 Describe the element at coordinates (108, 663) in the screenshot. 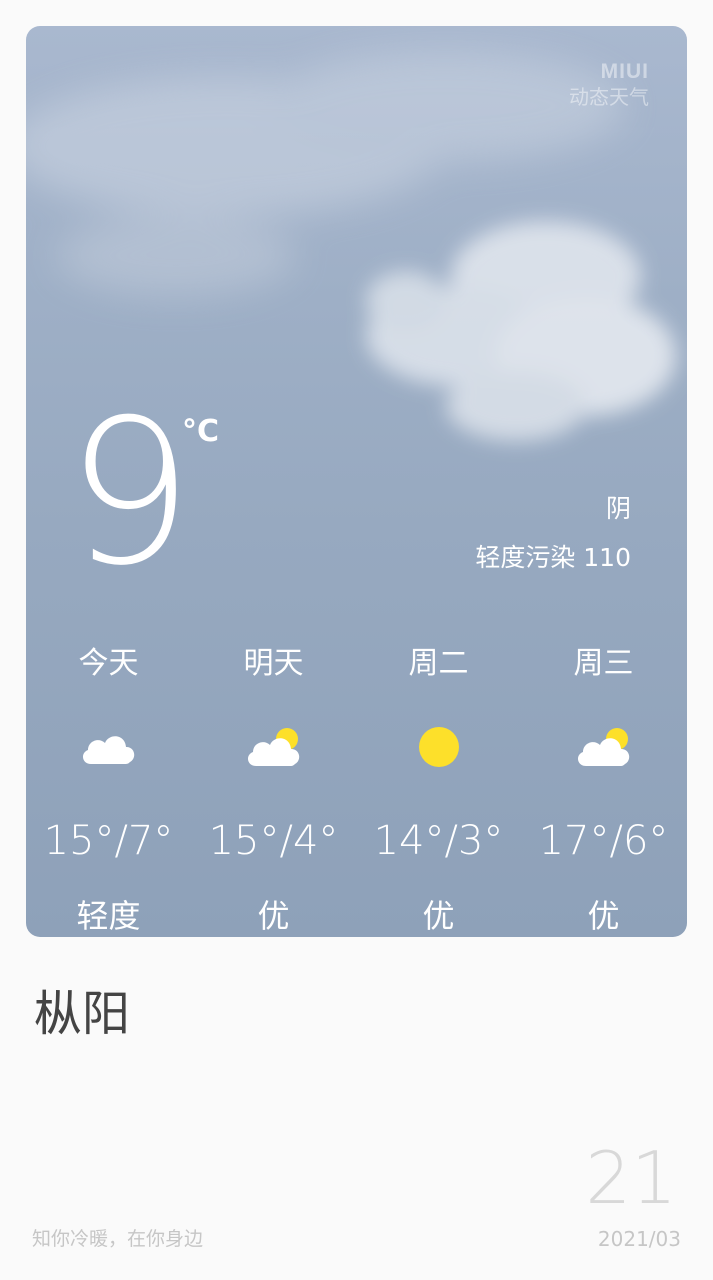

I see `forecast-day-name: 今天` at that location.